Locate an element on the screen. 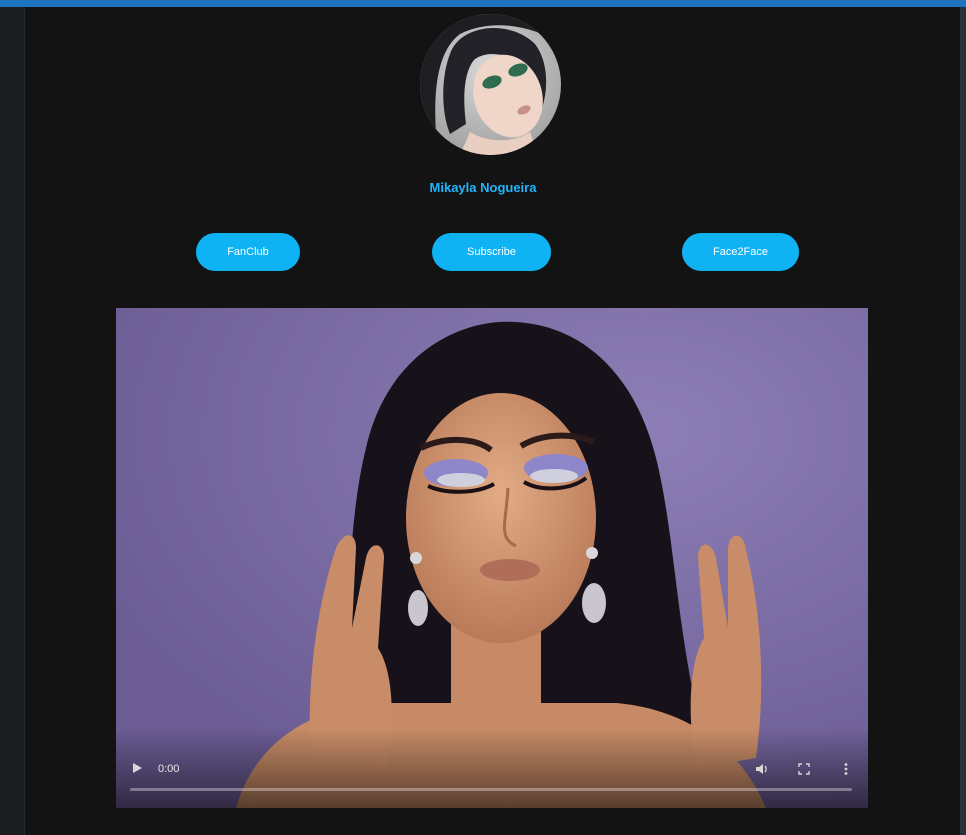  video-progress-bar is located at coordinates (491, 789).